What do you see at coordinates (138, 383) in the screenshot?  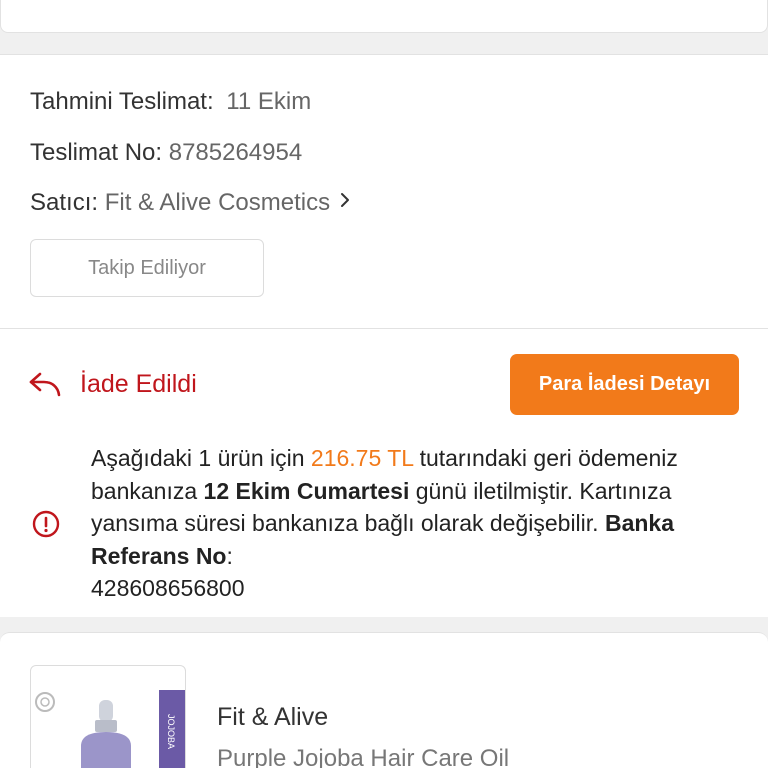 I see `refund-status-text: İade Edildi` at bounding box center [138, 383].